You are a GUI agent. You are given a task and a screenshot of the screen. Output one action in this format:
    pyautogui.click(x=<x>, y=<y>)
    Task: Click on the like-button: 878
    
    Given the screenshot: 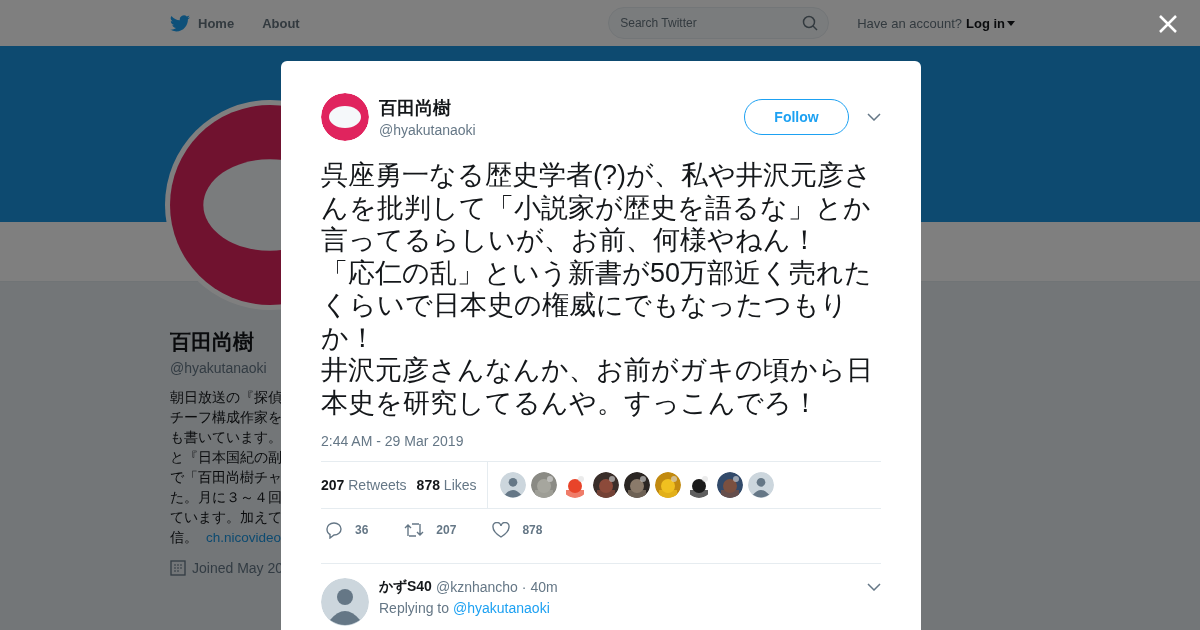 What is the action you would take?
    pyautogui.click(x=517, y=530)
    